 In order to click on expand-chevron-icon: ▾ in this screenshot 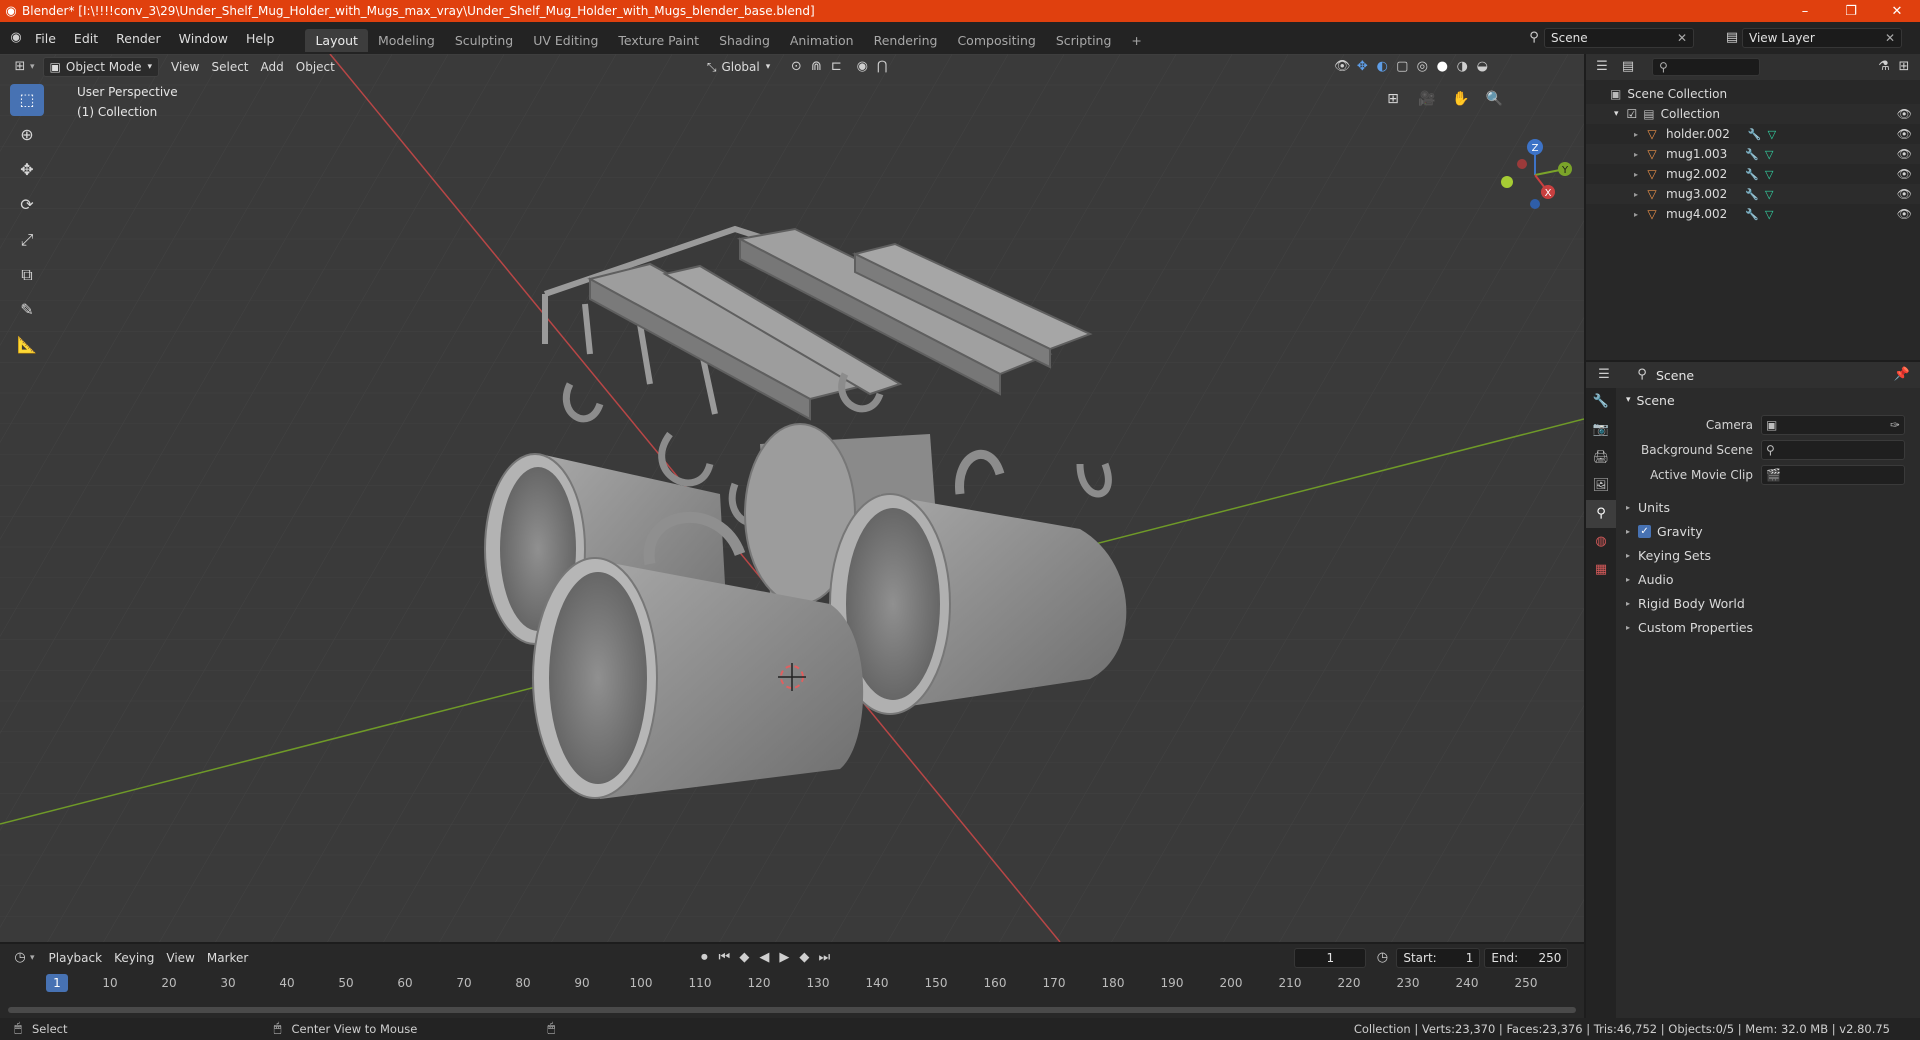, I will do `click(1616, 114)`.